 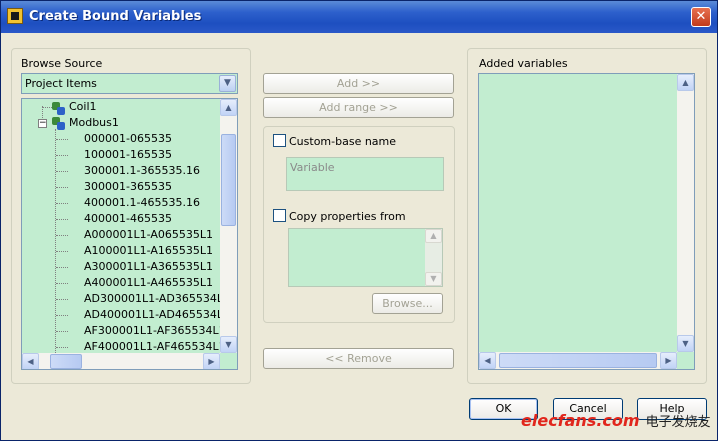 I want to click on watermark-text: elecfans.com, so click(x=580, y=420).